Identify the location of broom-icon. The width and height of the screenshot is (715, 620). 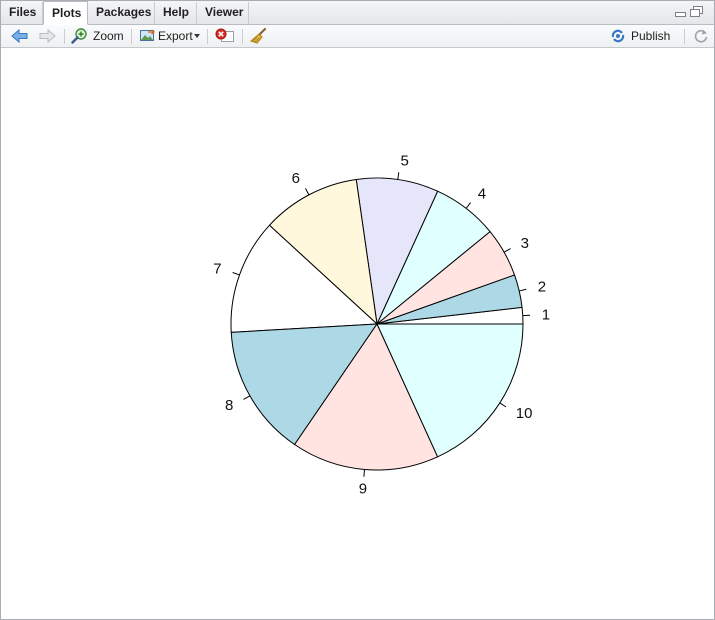
(258, 36).